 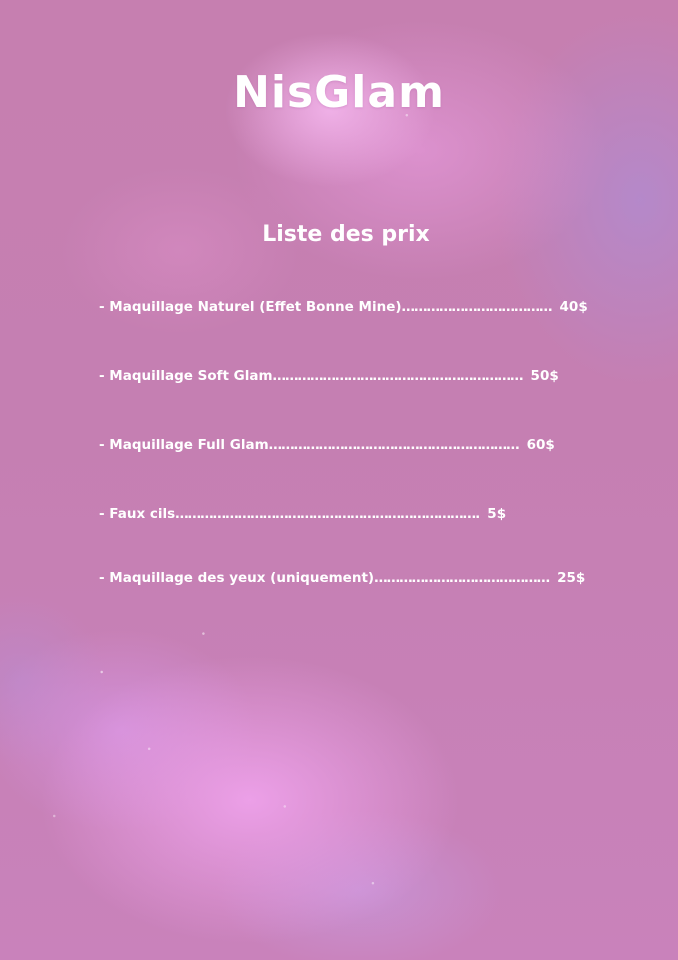 I want to click on item-label: - Maquillage Full Glam, so click(x=184, y=445).